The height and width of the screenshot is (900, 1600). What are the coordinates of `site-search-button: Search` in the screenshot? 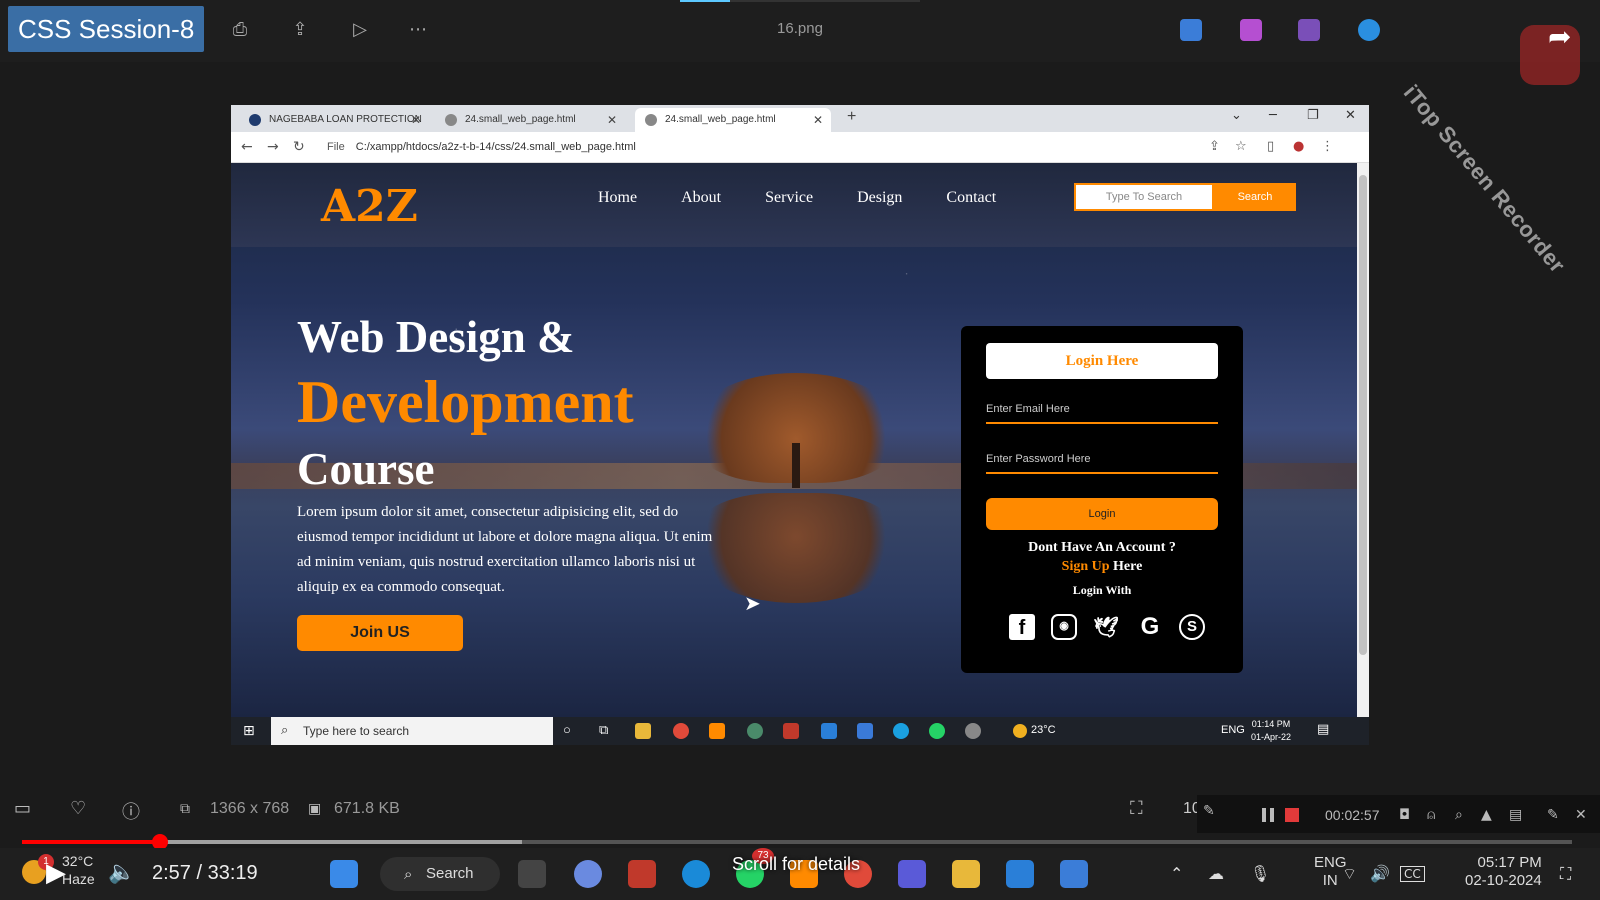 It's located at (1255, 197).